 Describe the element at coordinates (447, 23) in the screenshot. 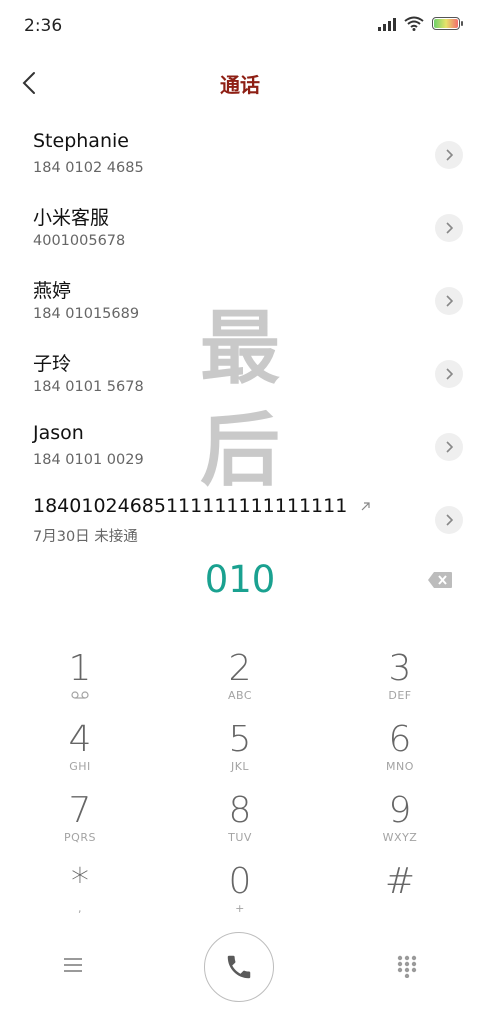

I see `battery-icon` at that location.